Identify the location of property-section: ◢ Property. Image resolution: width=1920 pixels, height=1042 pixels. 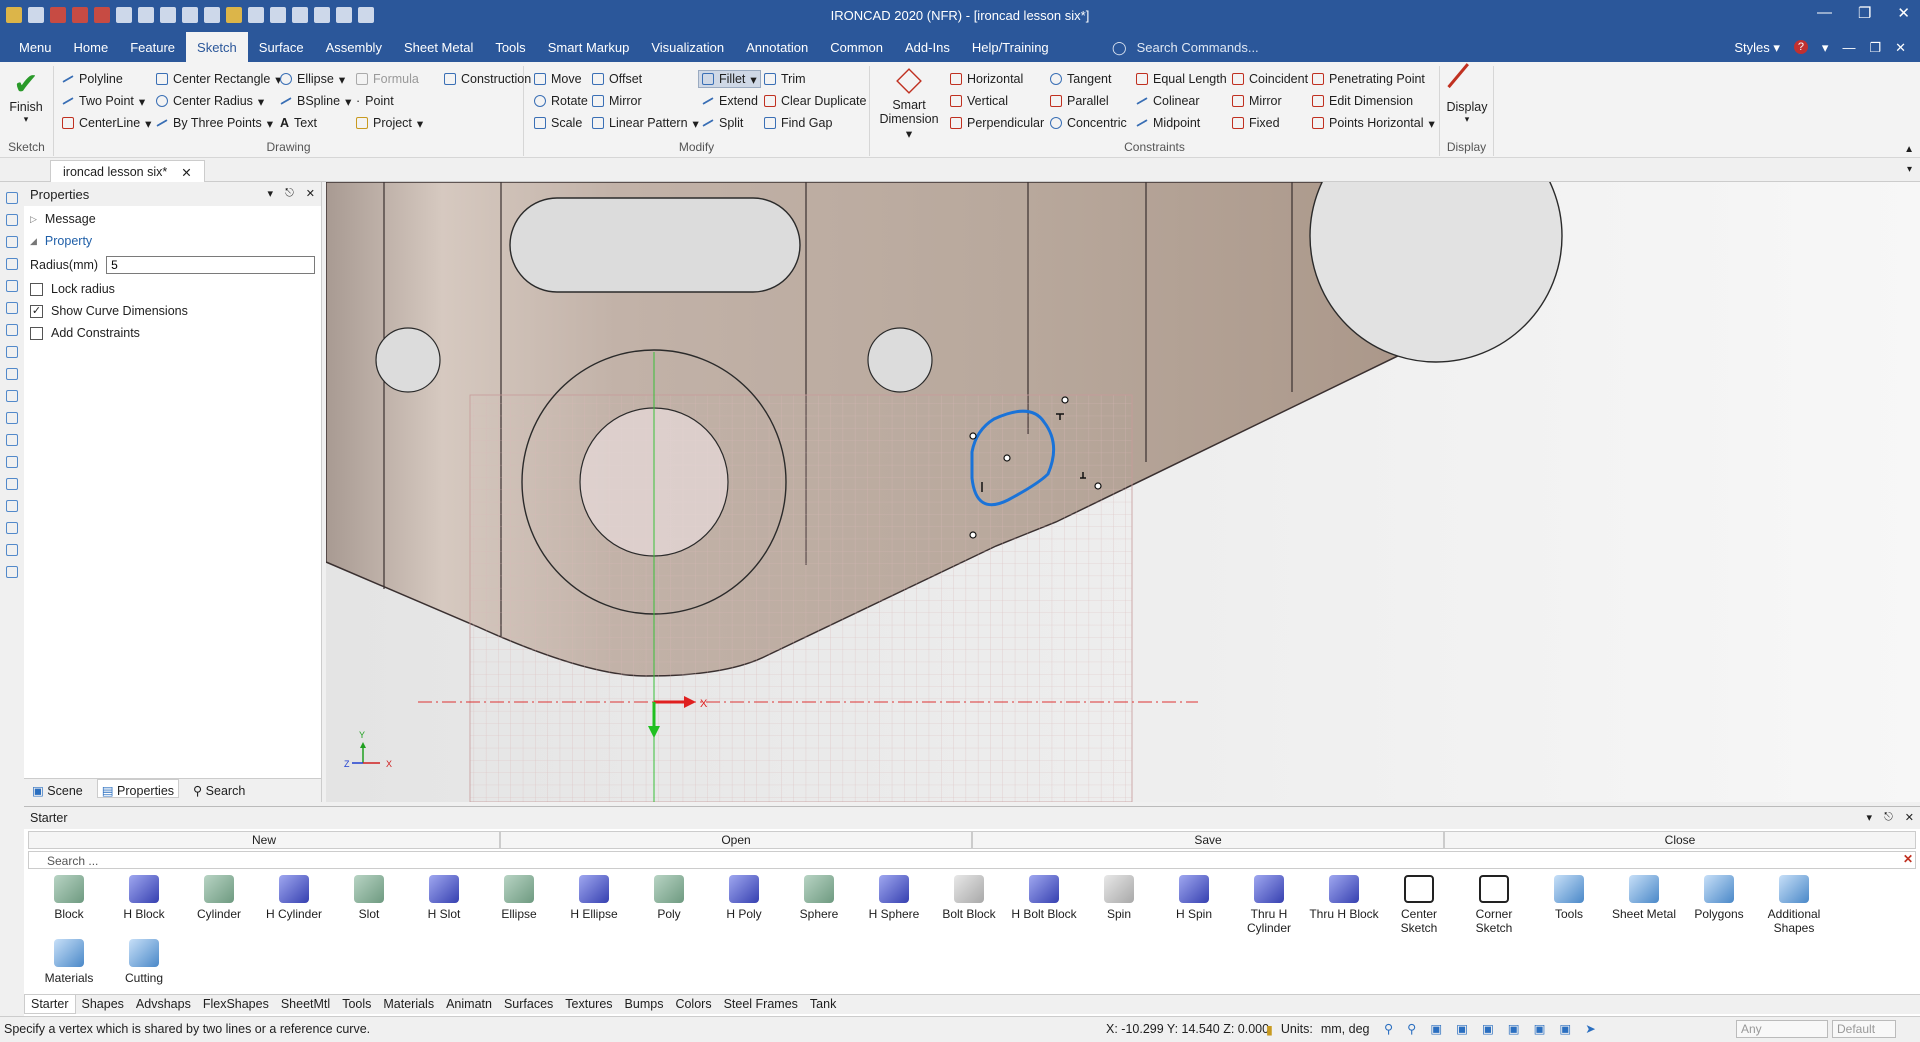
(172, 241).